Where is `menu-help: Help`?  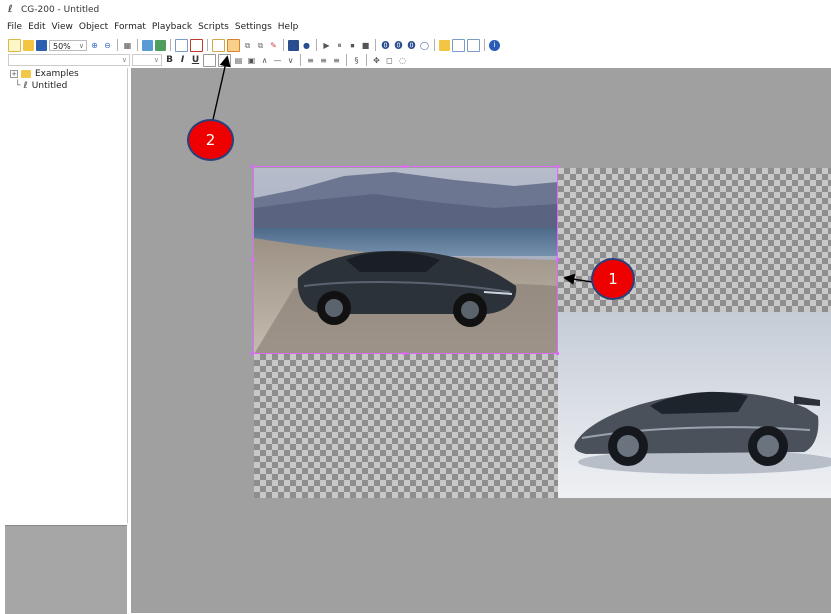
menu-help: Help is located at coordinates (288, 27).